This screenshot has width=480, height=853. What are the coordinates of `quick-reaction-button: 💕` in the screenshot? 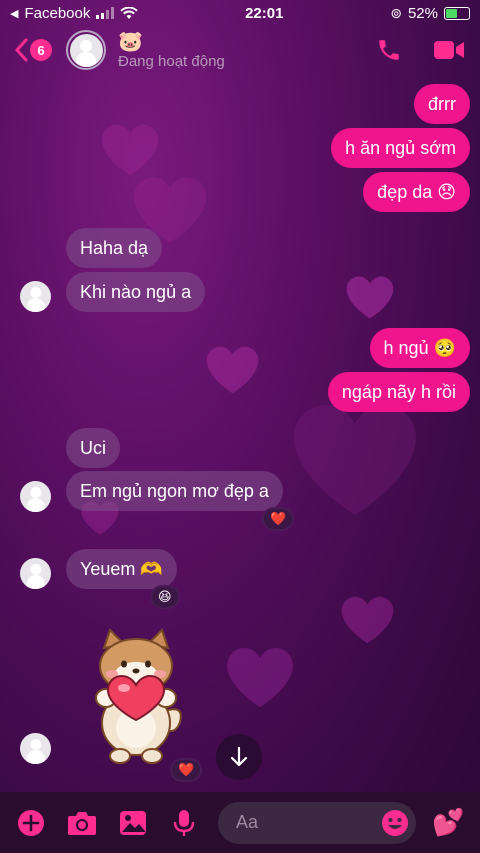 It's located at (448, 822).